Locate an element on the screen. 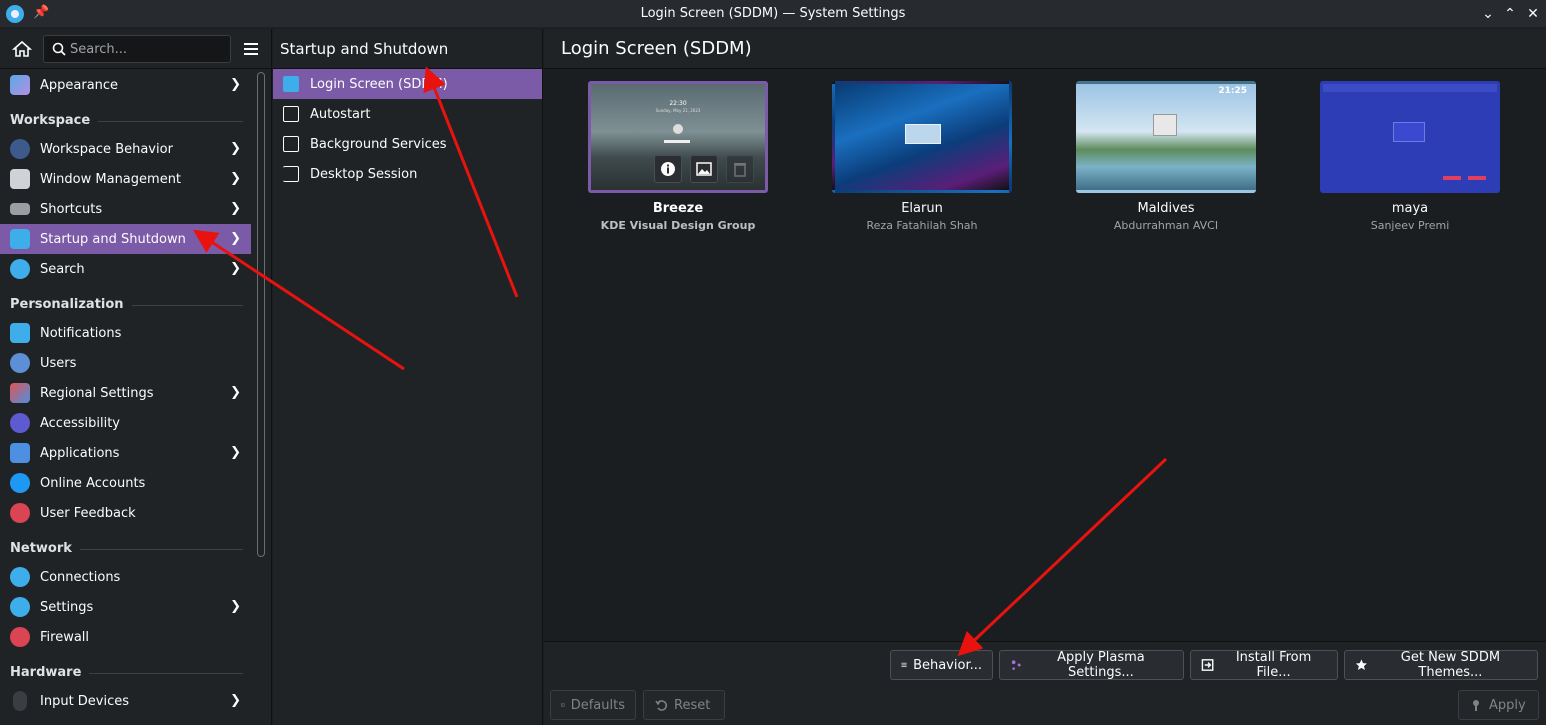  sidebar-item-window-management: Window Management ❯ is located at coordinates (125, 179).